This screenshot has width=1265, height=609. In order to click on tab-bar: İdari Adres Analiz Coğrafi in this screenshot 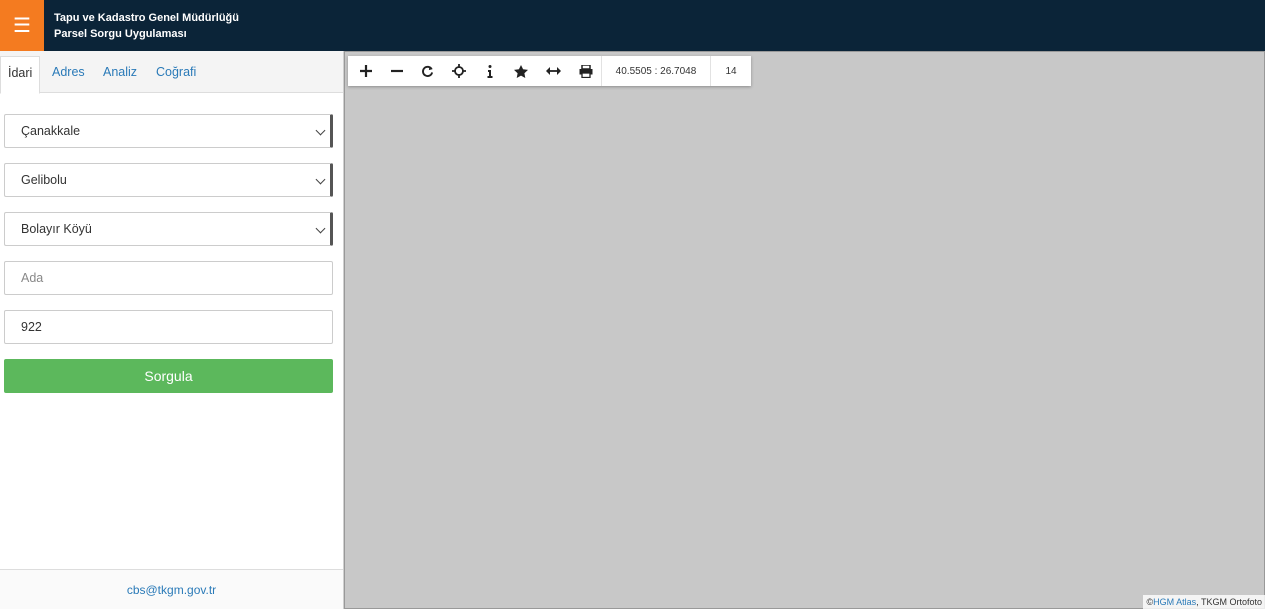, I will do `click(171, 72)`.